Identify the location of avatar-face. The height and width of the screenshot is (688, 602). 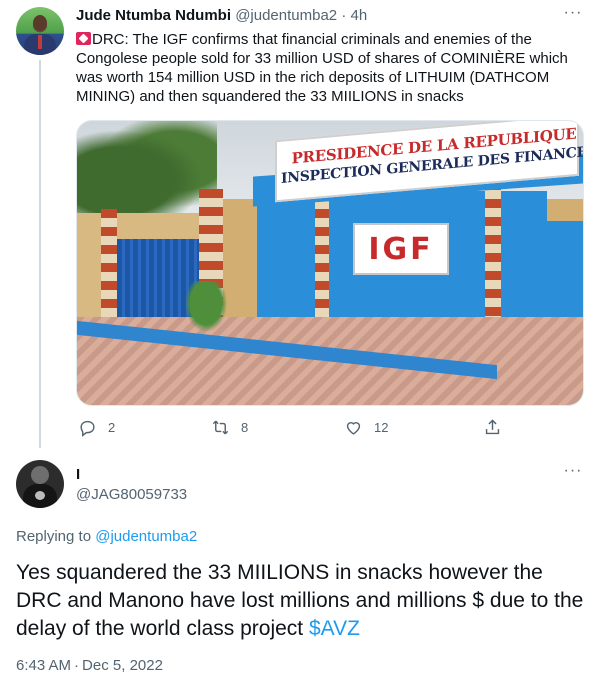
(40, 23).